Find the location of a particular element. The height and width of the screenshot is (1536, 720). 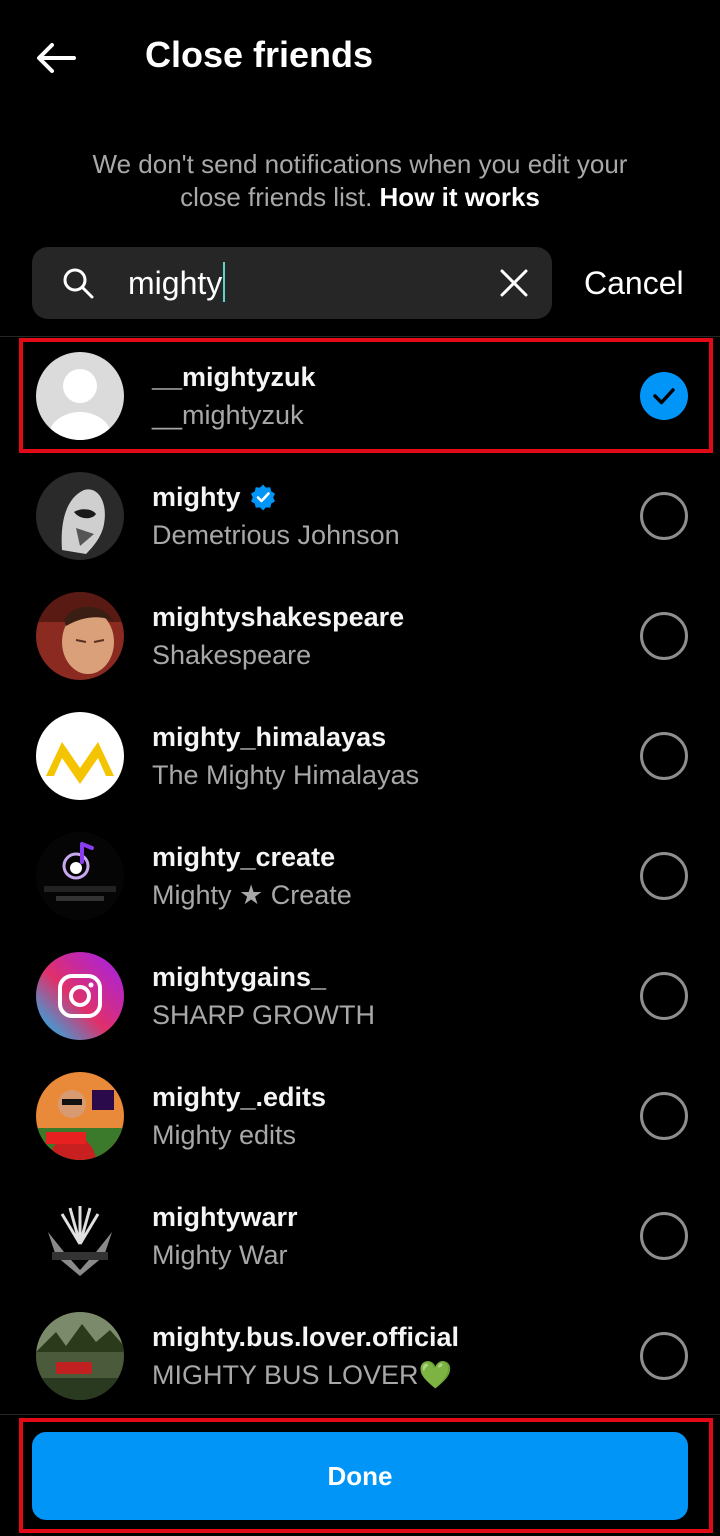

list-item: mightygains_ SHARP GROWTH is located at coordinates (360, 996).